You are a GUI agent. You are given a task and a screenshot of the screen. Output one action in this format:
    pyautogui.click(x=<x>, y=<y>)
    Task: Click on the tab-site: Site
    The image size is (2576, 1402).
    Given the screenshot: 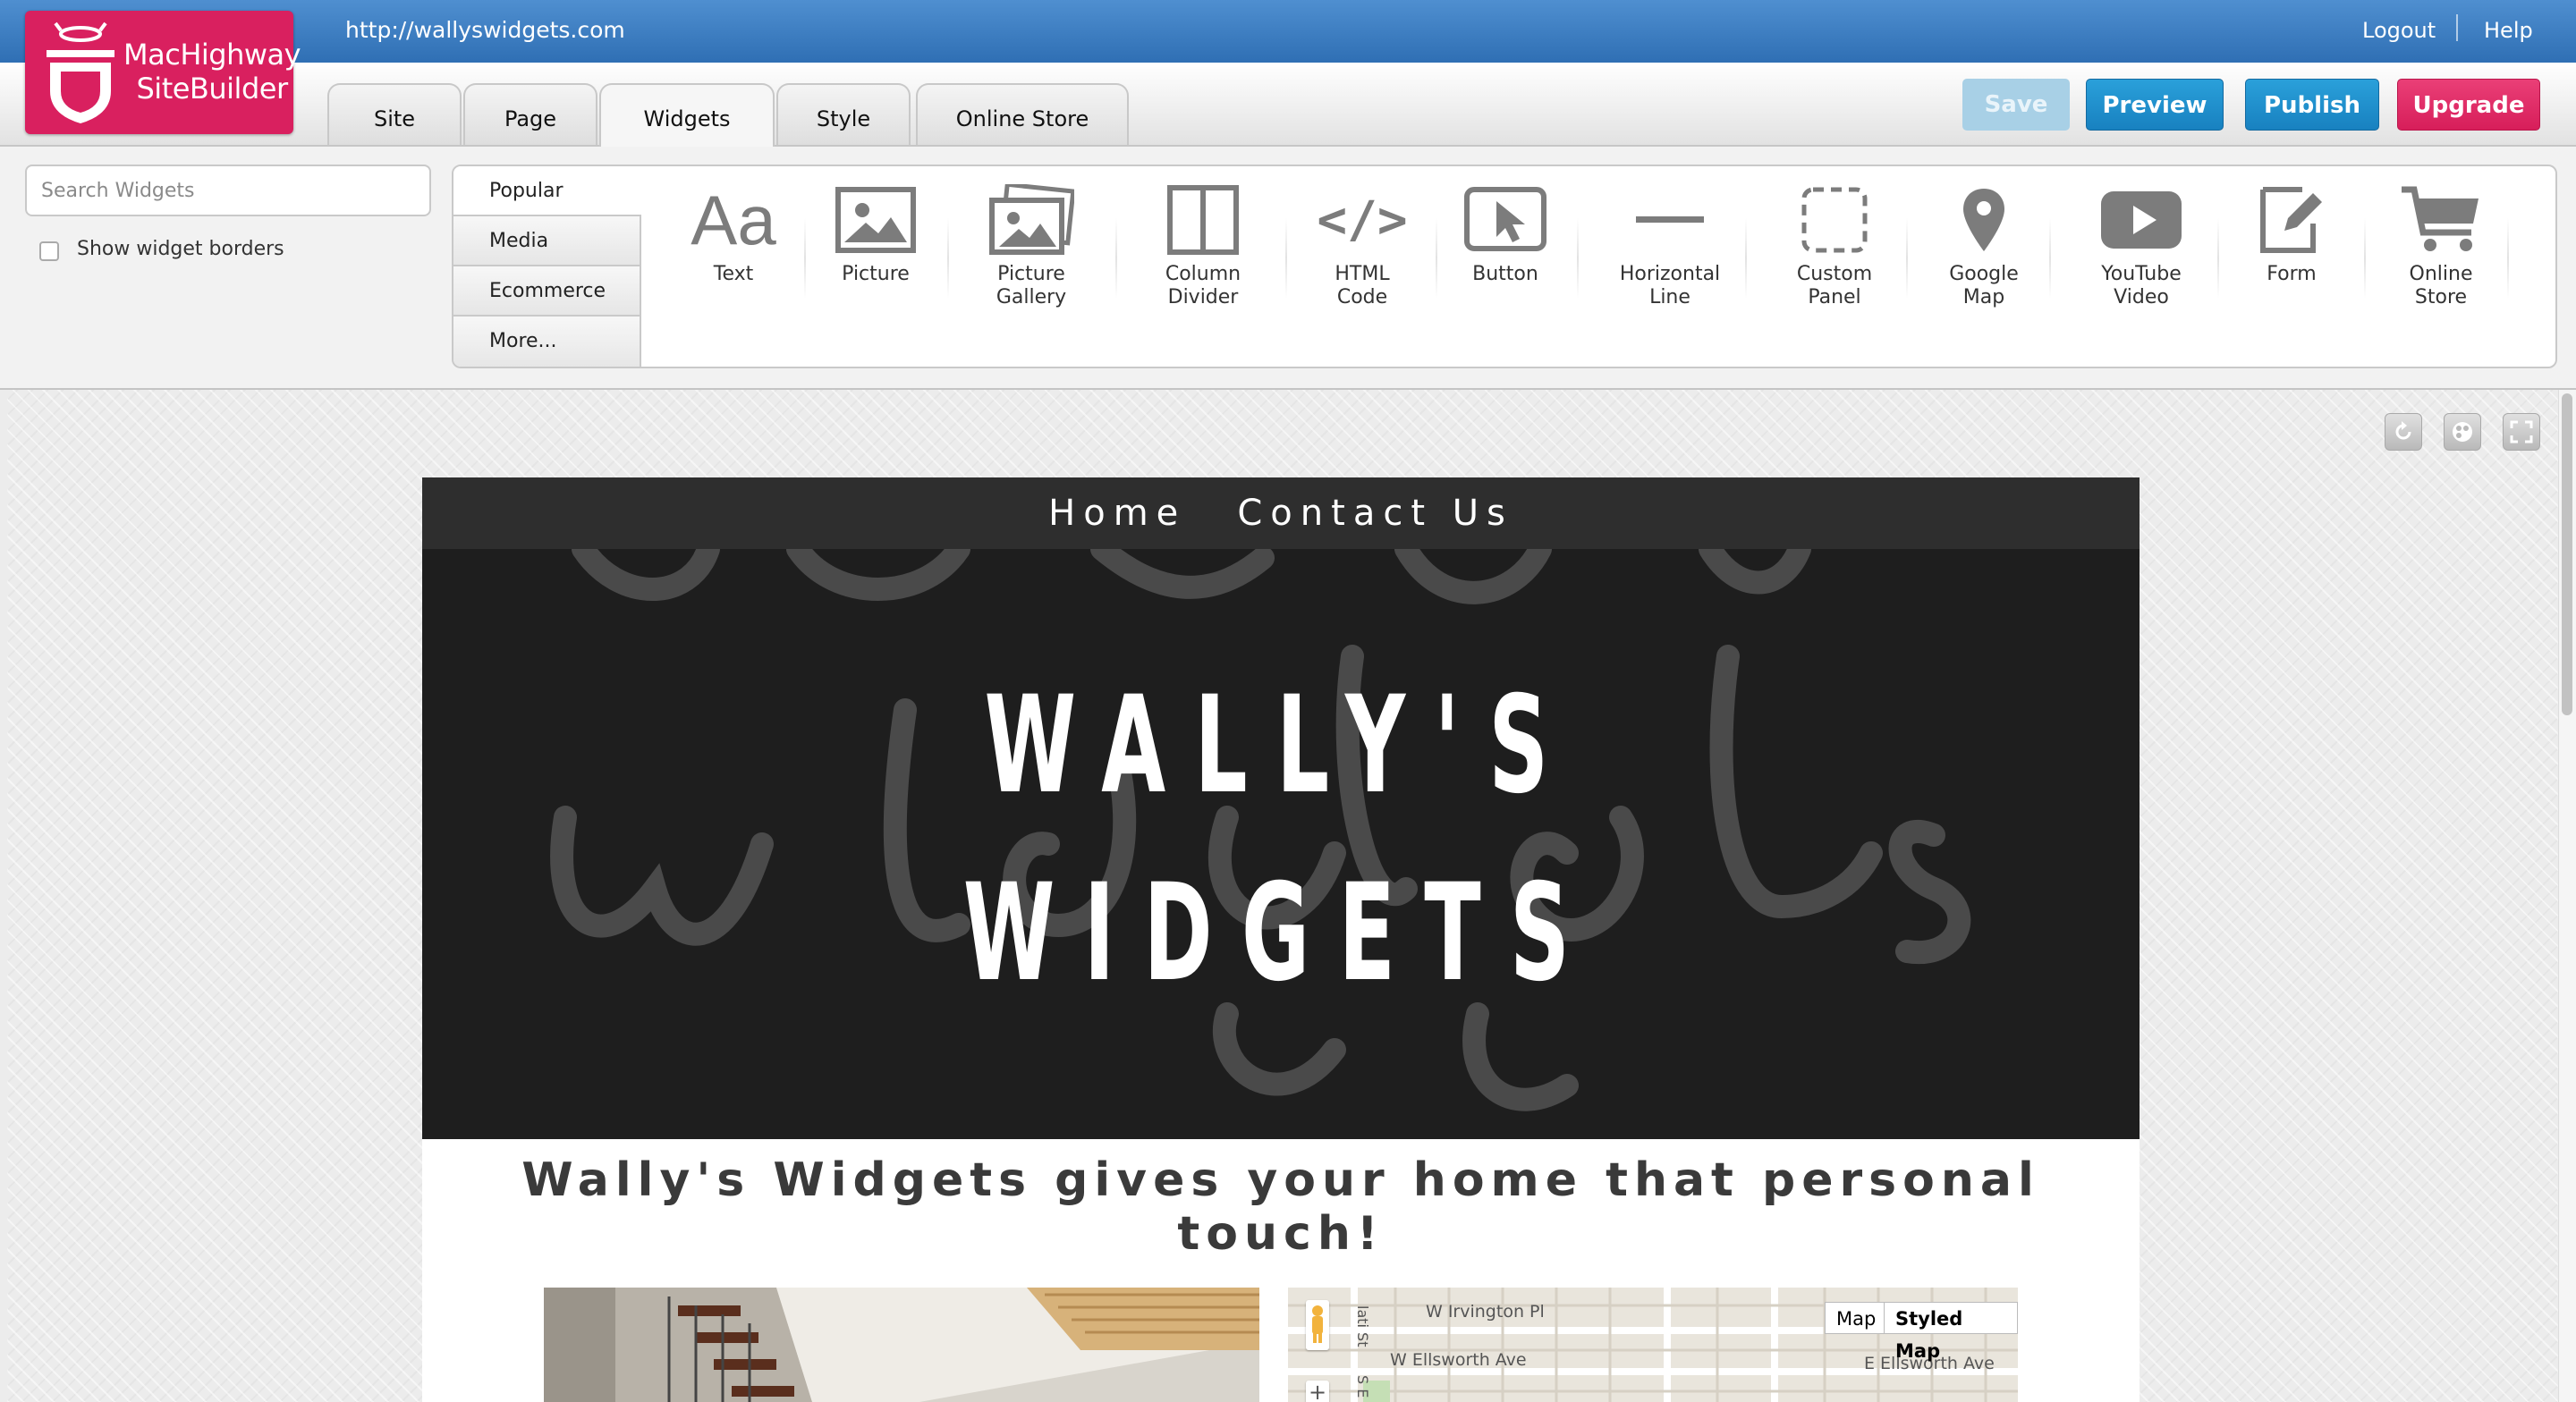 What is the action you would take?
    pyautogui.click(x=394, y=114)
    